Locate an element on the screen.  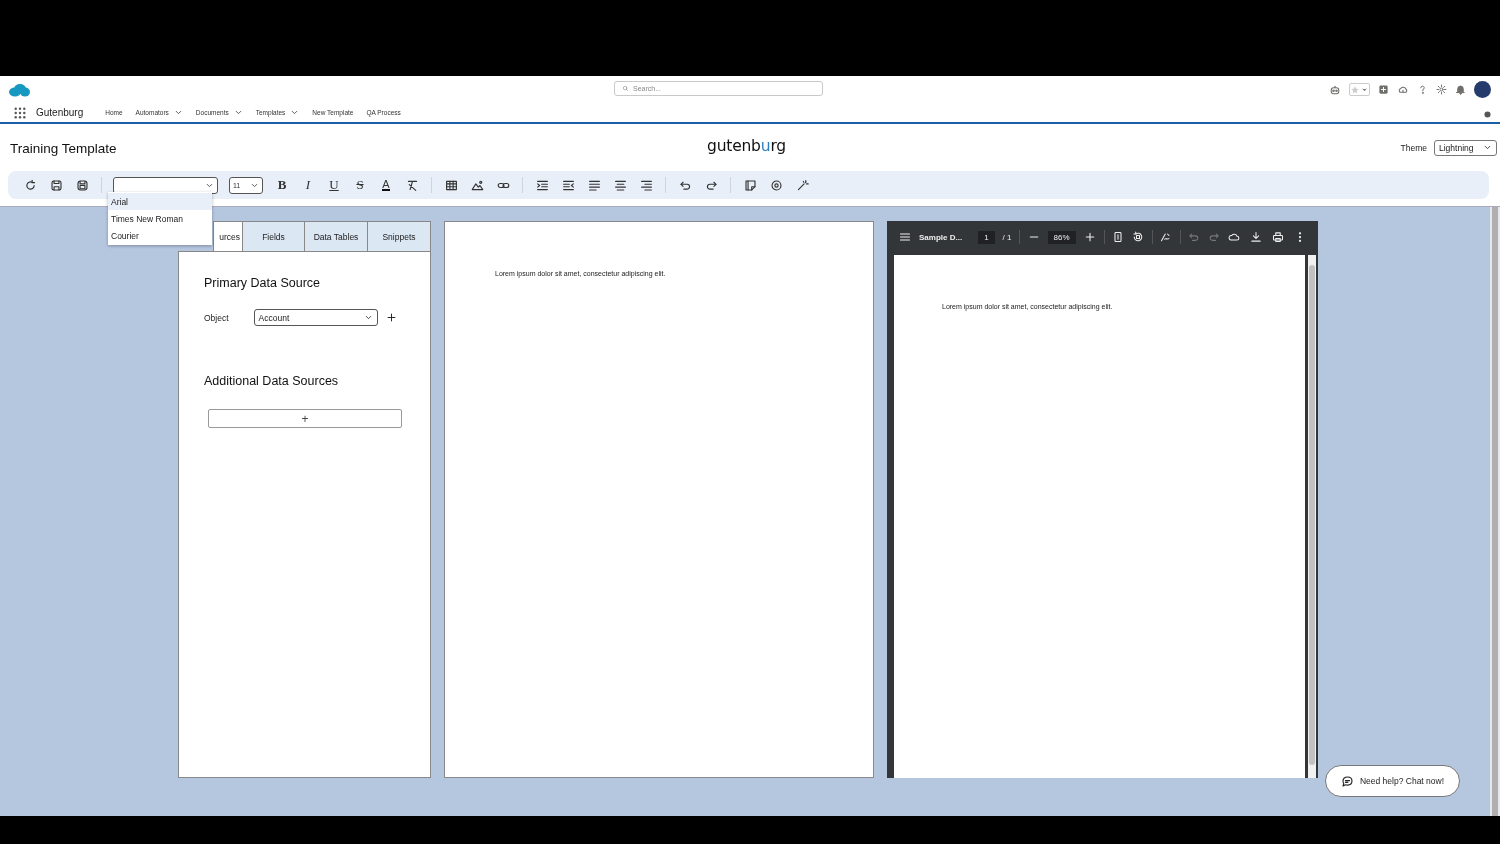
image-icon is located at coordinates (477, 185).